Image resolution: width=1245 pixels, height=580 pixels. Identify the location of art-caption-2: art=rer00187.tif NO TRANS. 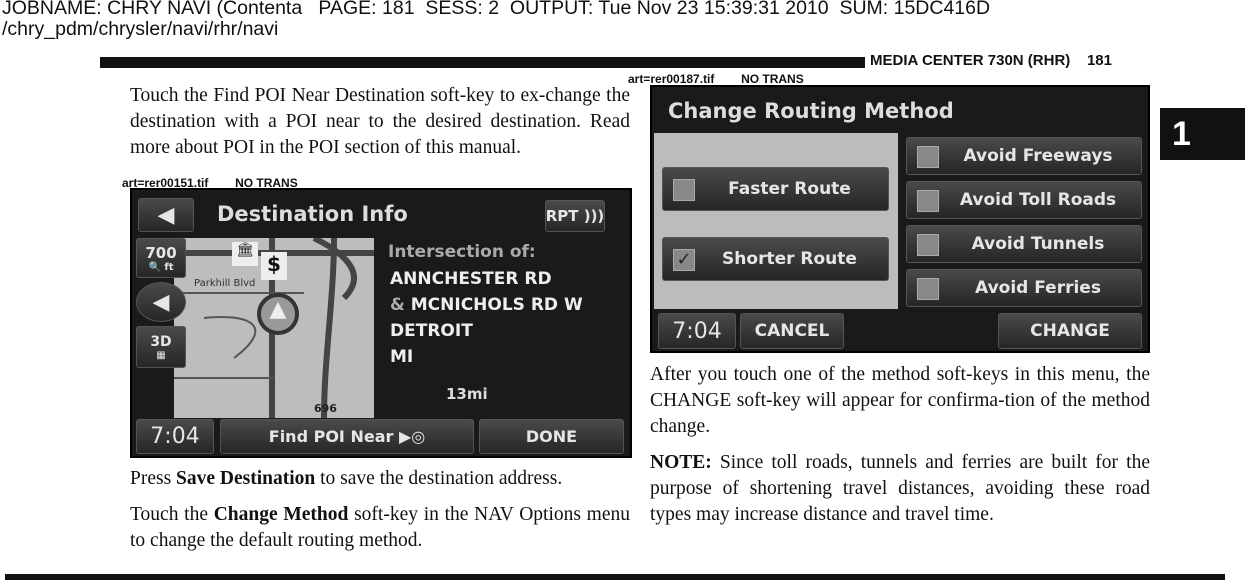
(716, 79).